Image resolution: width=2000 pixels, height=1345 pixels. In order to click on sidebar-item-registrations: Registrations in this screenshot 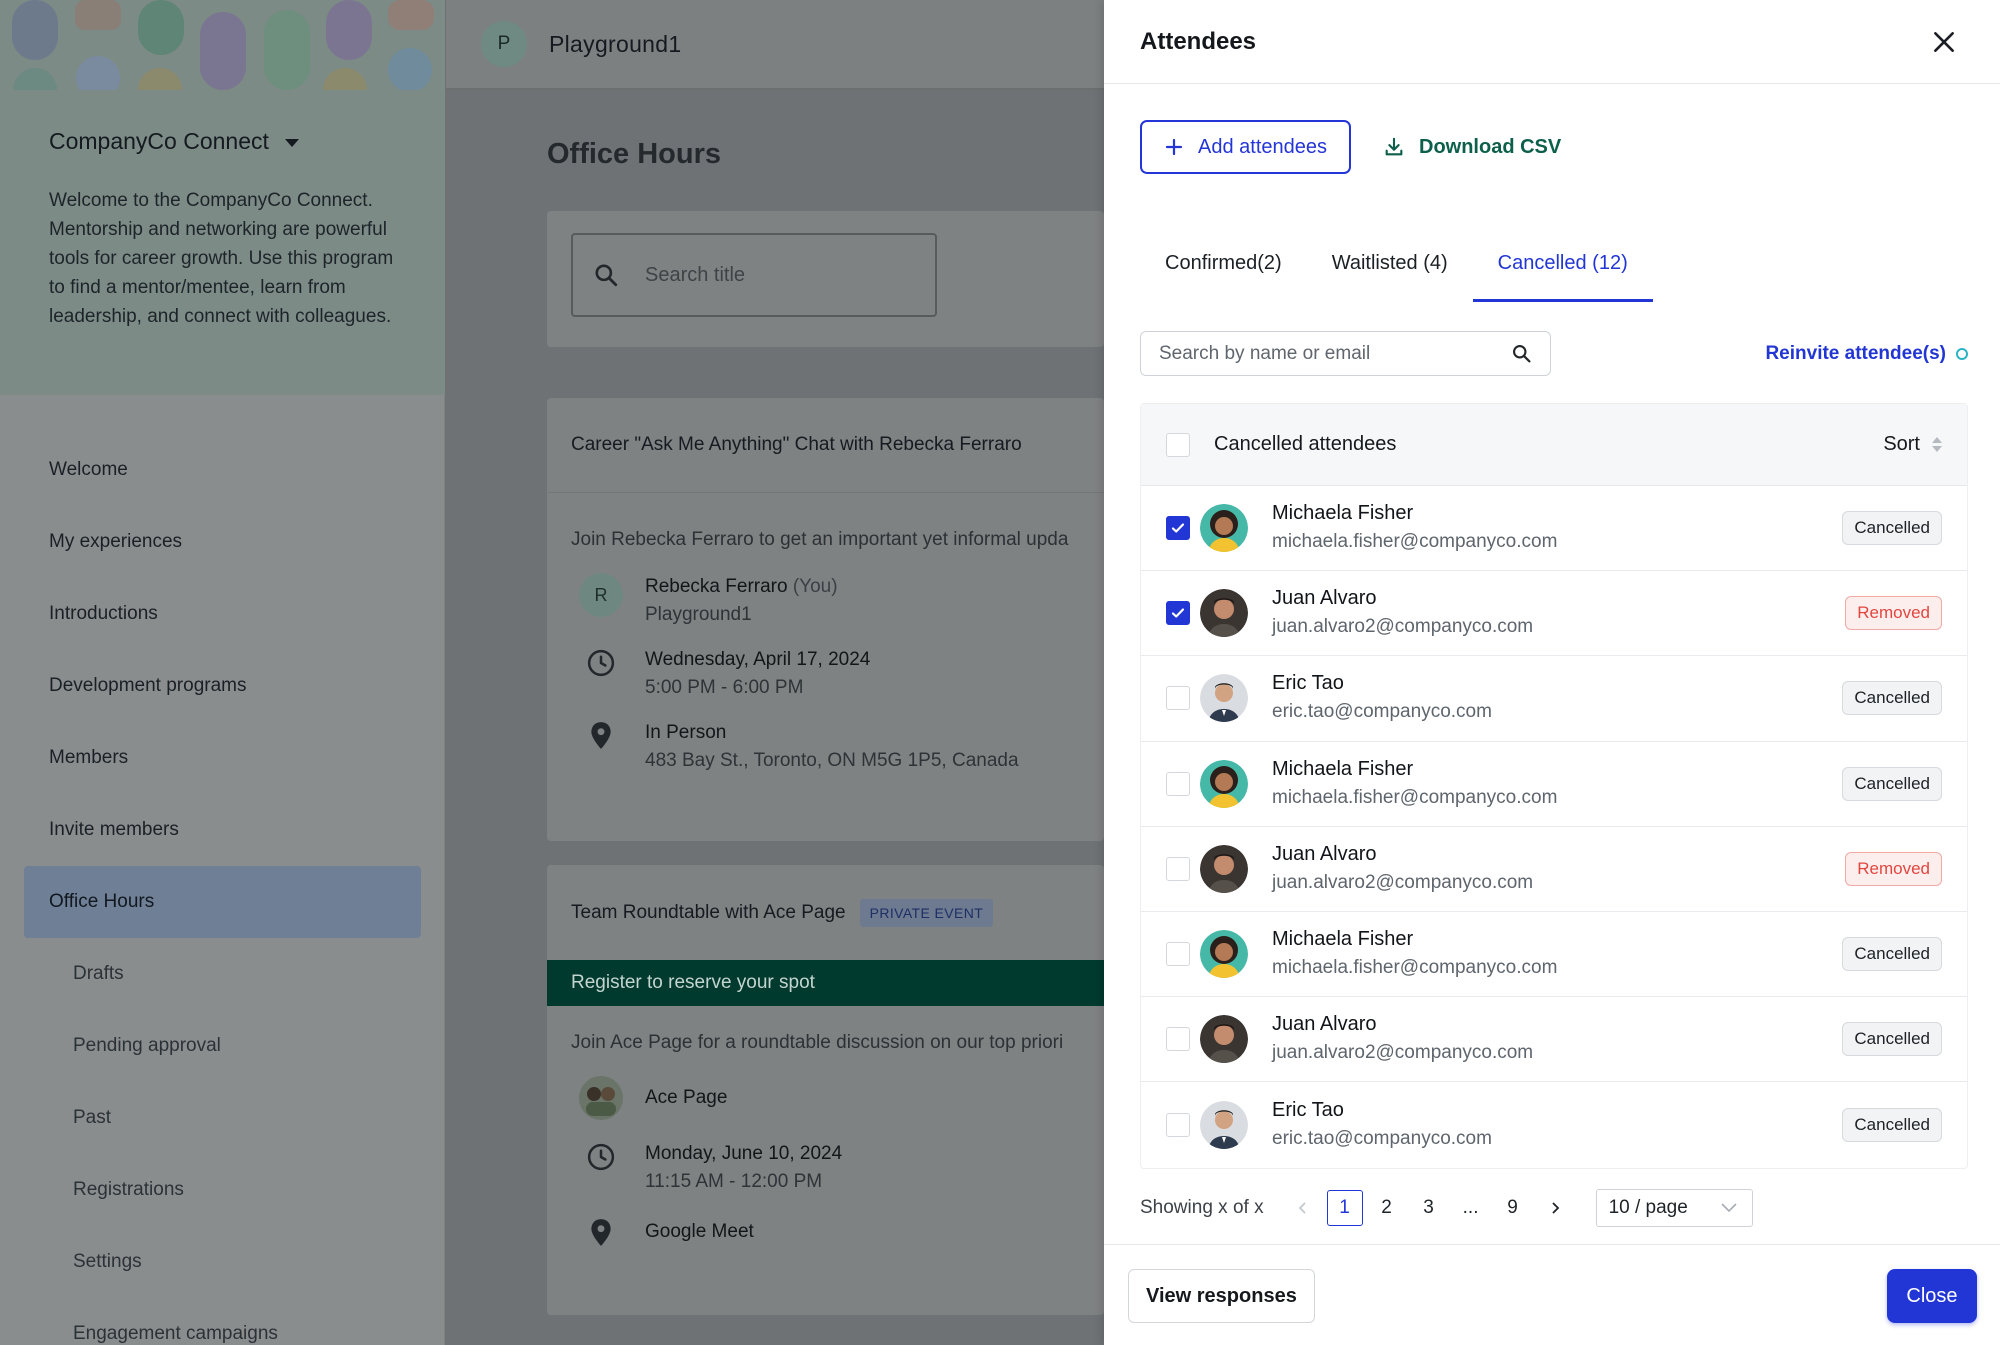, I will do `click(222, 1190)`.